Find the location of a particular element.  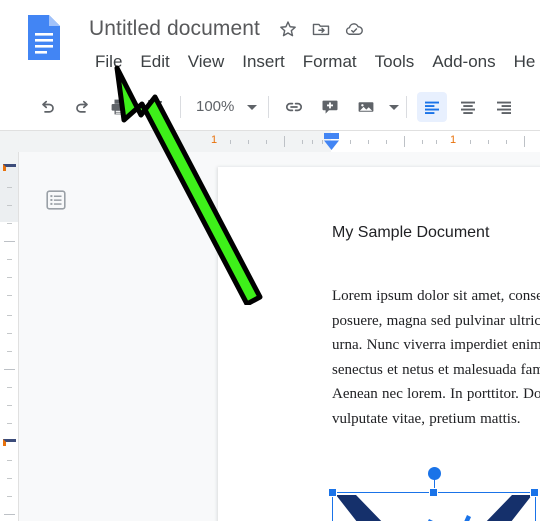

resize-handle-top-center is located at coordinates (433, 492).